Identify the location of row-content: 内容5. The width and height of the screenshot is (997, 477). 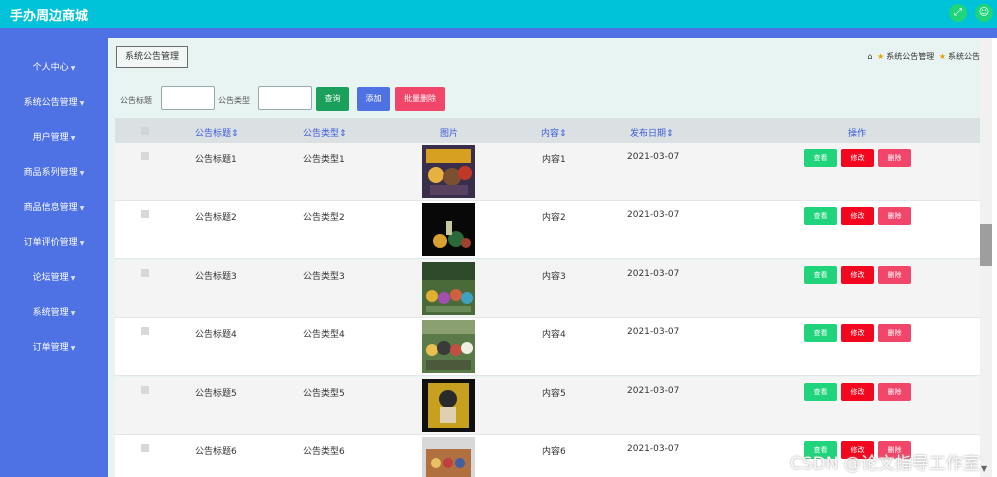
(554, 394).